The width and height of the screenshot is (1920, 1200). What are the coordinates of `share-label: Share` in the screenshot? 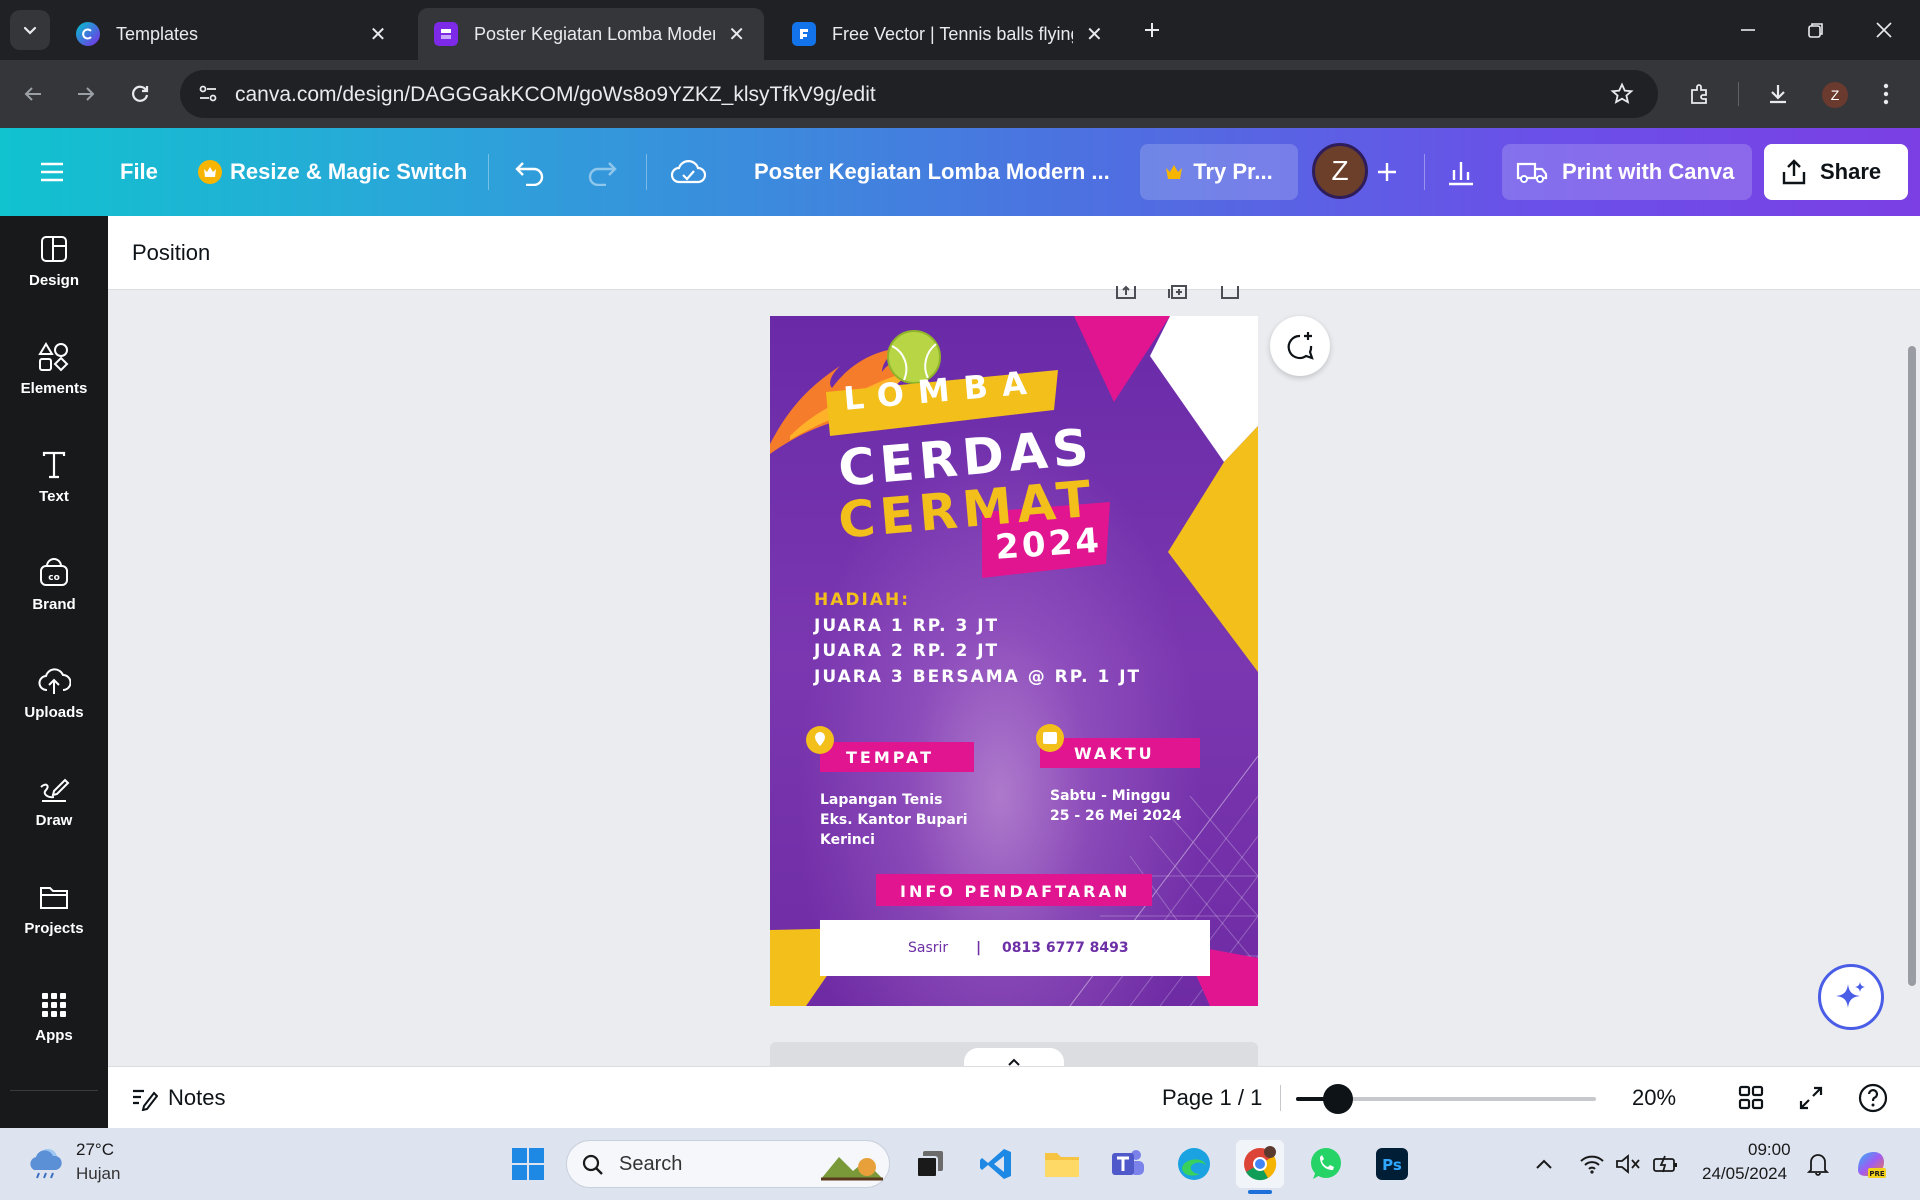 It's located at (1851, 171).